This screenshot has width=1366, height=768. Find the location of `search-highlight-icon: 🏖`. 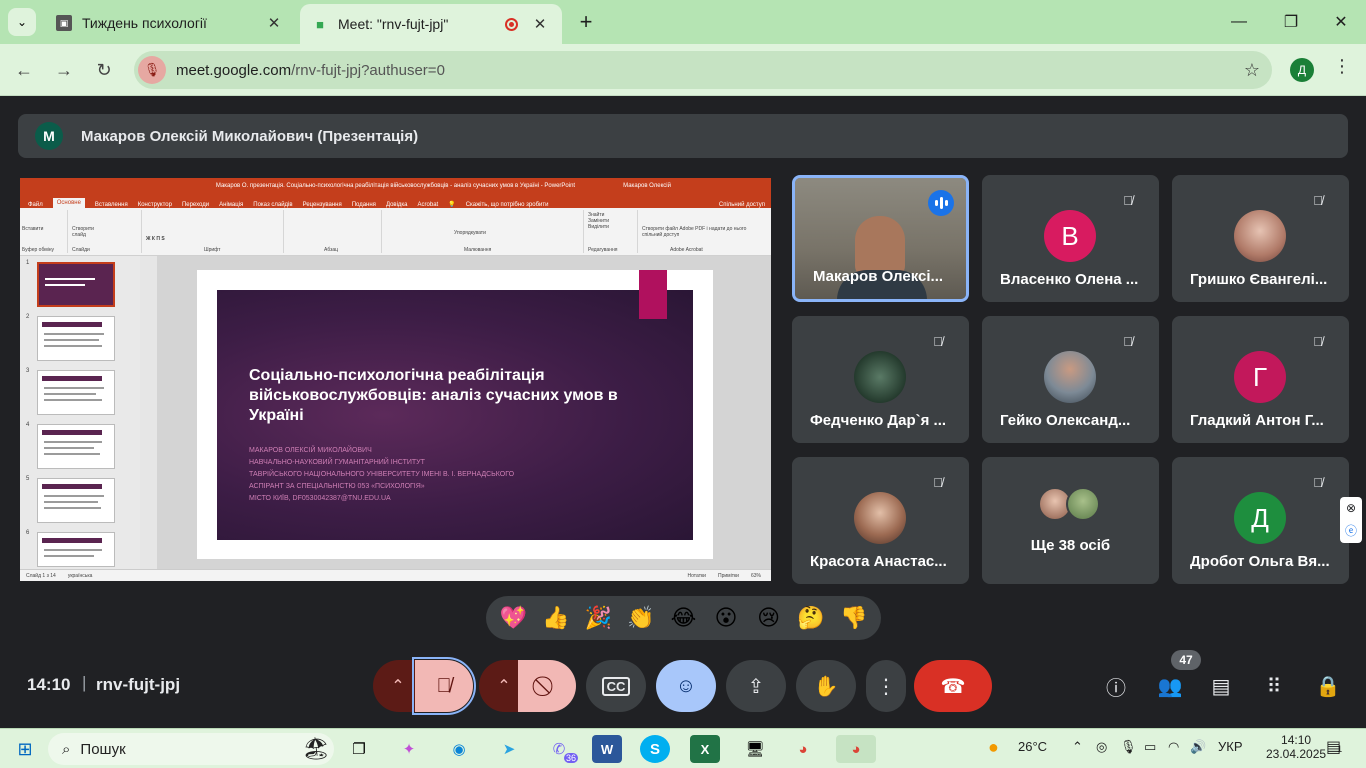

search-highlight-icon: 🏖 is located at coordinates (316, 748).